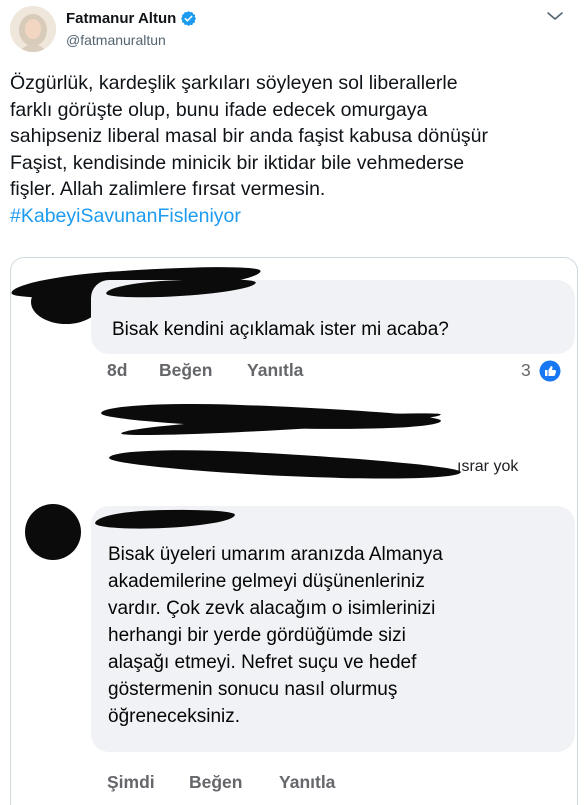 This screenshot has height=805, width=584. Describe the element at coordinates (253, 689) in the screenshot. I see `comment-line: göstermenin sonucu nasıl olurmuş` at that location.